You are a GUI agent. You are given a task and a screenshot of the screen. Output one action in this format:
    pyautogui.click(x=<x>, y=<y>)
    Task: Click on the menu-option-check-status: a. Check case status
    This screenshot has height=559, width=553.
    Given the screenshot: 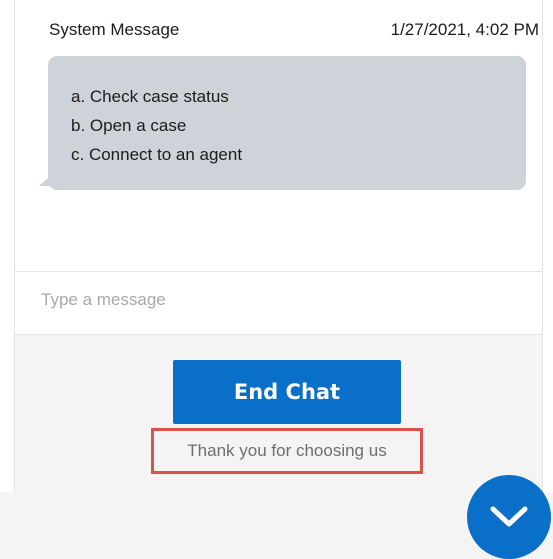 What is the action you would take?
    pyautogui.click(x=298, y=96)
    